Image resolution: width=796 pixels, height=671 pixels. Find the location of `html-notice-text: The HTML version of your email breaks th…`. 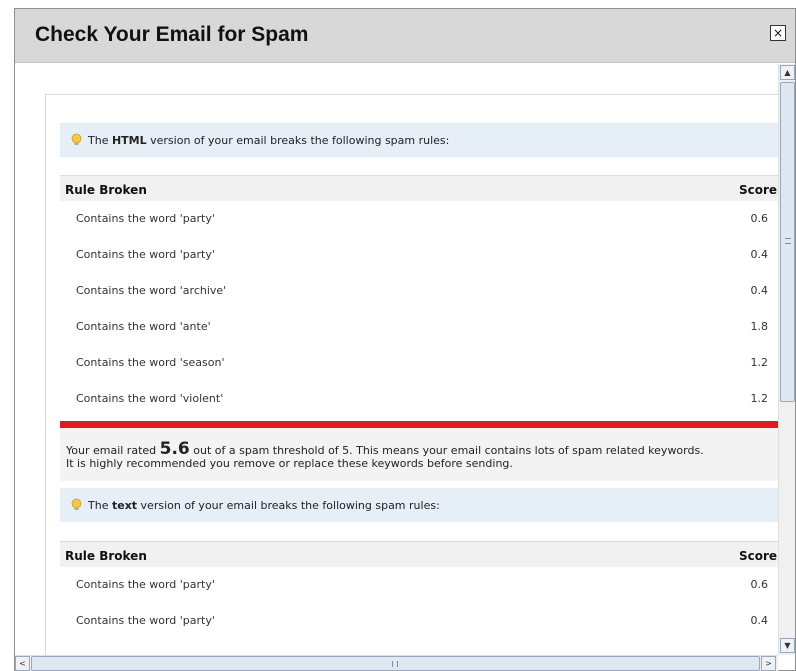

html-notice-text: The HTML version of your email breaks th… is located at coordinates (268, 140).